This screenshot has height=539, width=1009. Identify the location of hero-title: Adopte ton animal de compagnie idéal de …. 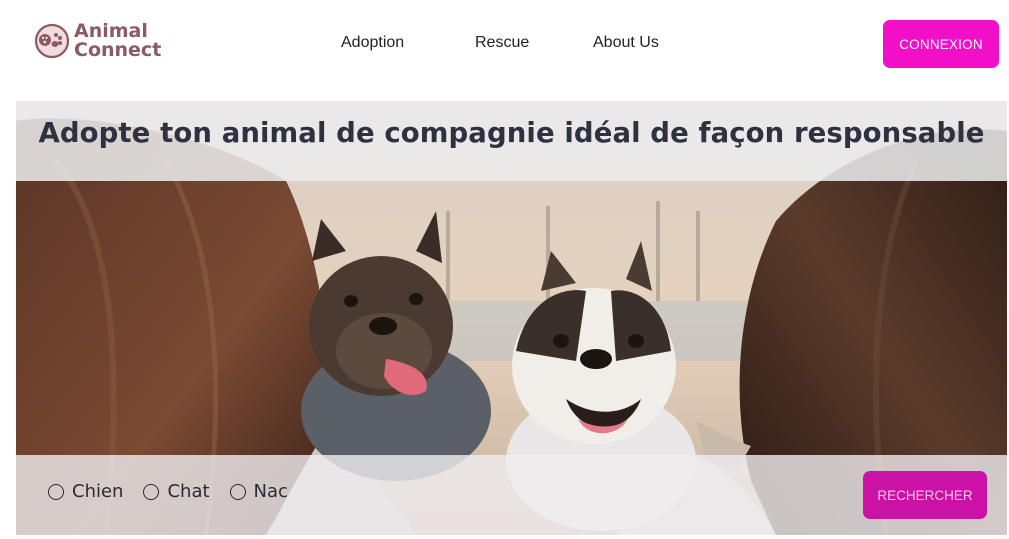
(511, 133).